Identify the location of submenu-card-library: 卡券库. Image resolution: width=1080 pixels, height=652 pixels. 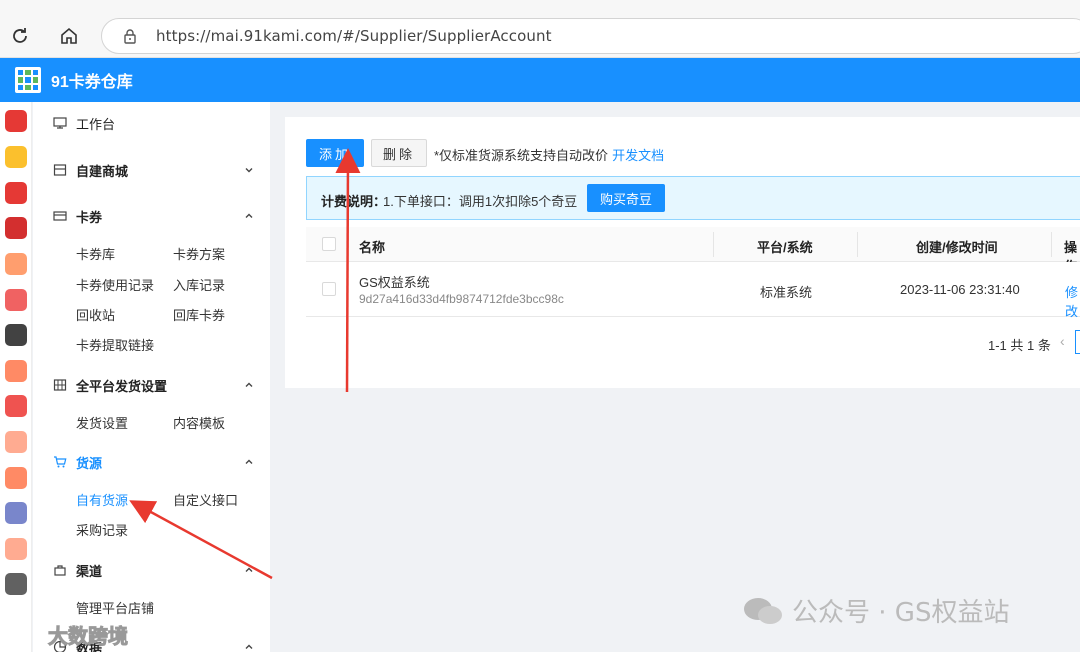
(95, 253).